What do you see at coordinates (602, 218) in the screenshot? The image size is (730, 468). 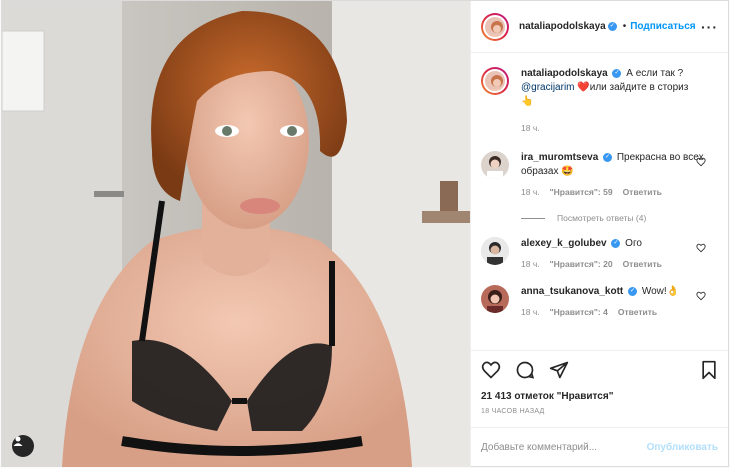 I see `view-replies-label: Посмотреть ответы (4)` at bounding box center [602, 218].